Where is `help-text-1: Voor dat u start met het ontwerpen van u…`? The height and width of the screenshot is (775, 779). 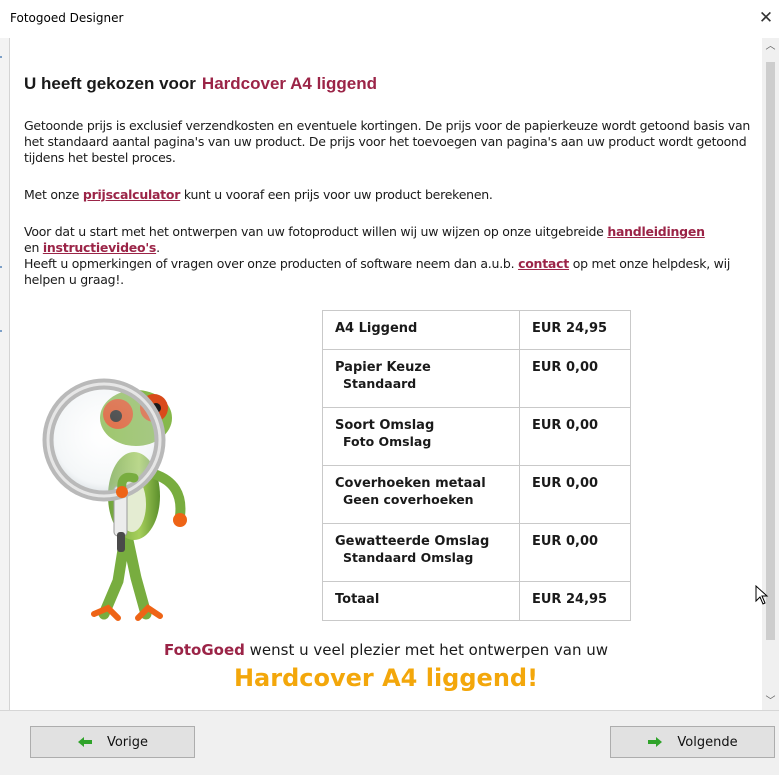 help-text-1: Voor dat u start met het ontwerpen van u… is located at coordinates (316, 231).